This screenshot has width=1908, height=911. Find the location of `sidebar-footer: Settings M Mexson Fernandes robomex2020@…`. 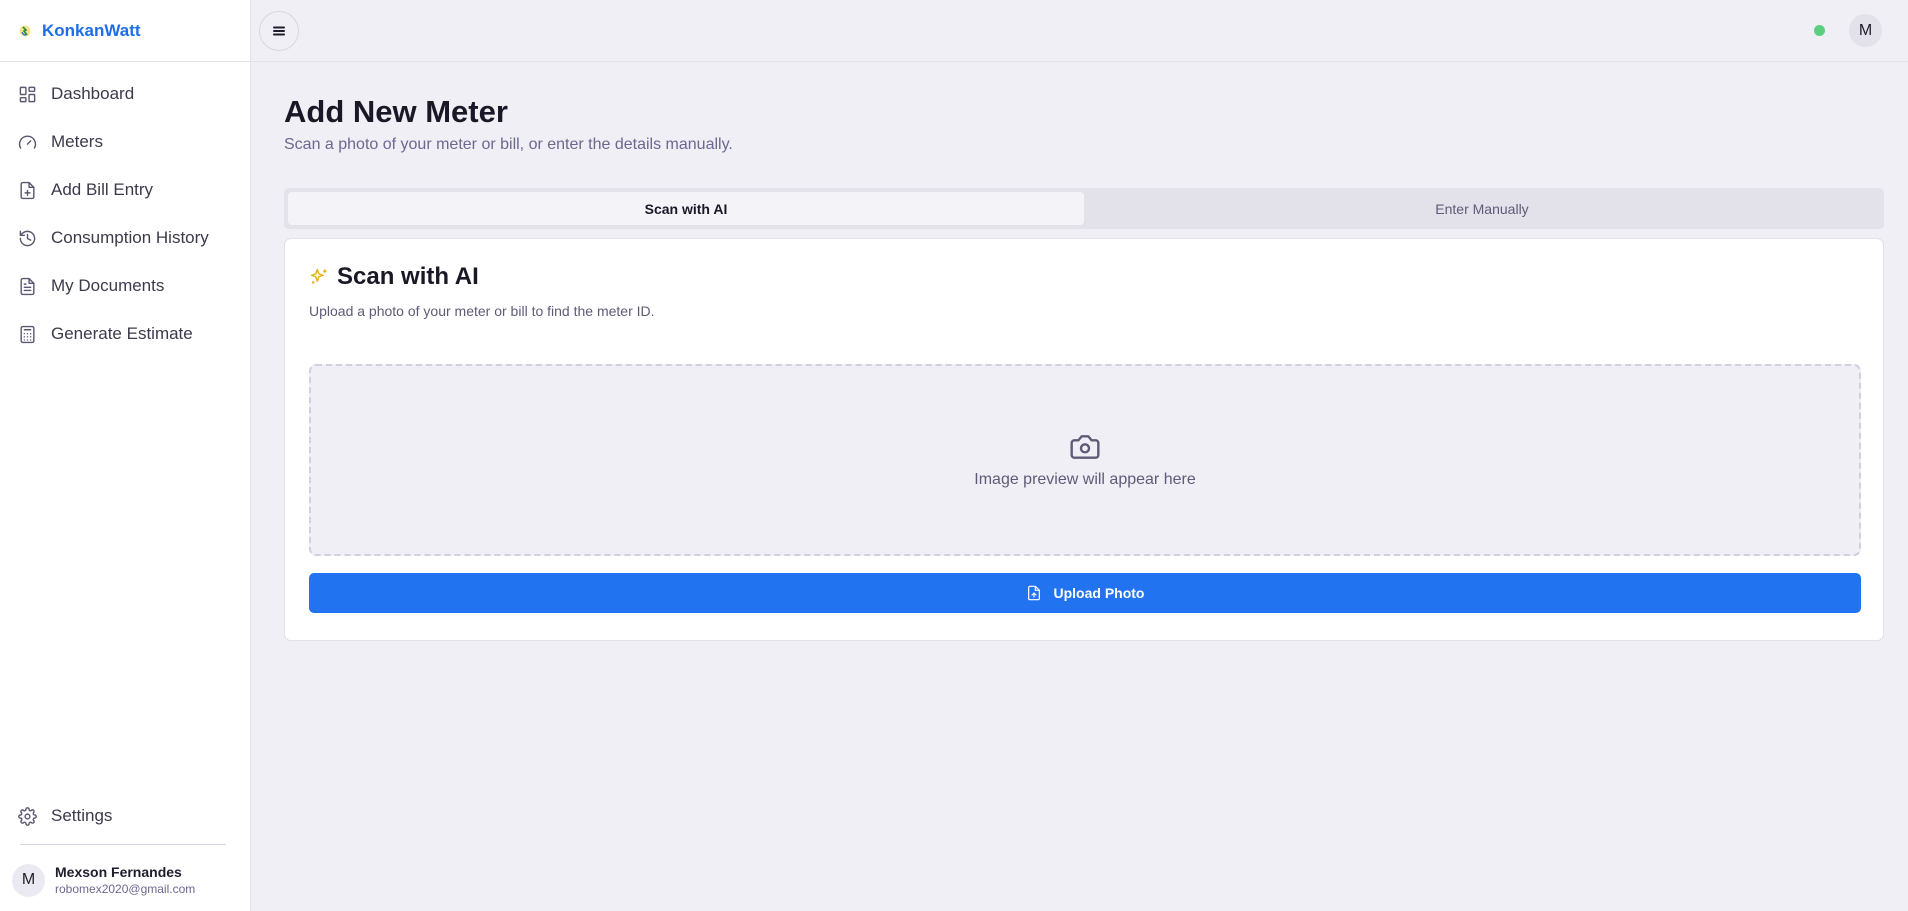

sidebar-footer: Settings M Mexson Fernandes robomex2020@… is located at coordinates (125, 851).